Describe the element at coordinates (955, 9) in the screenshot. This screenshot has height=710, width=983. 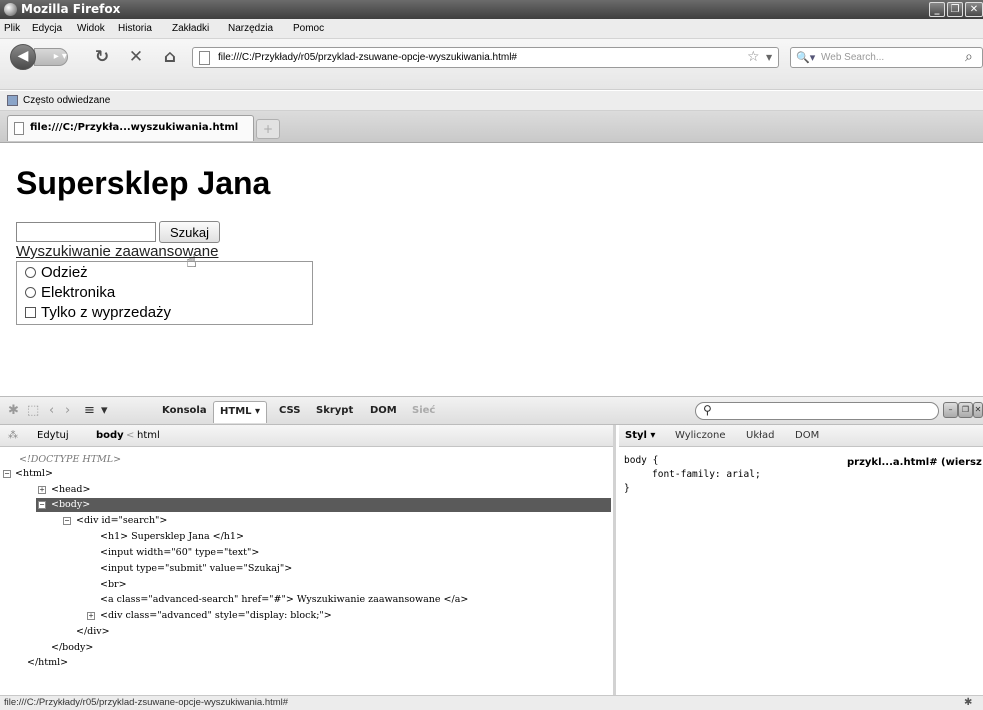
I see `maximize-icon: ❐` at that location.